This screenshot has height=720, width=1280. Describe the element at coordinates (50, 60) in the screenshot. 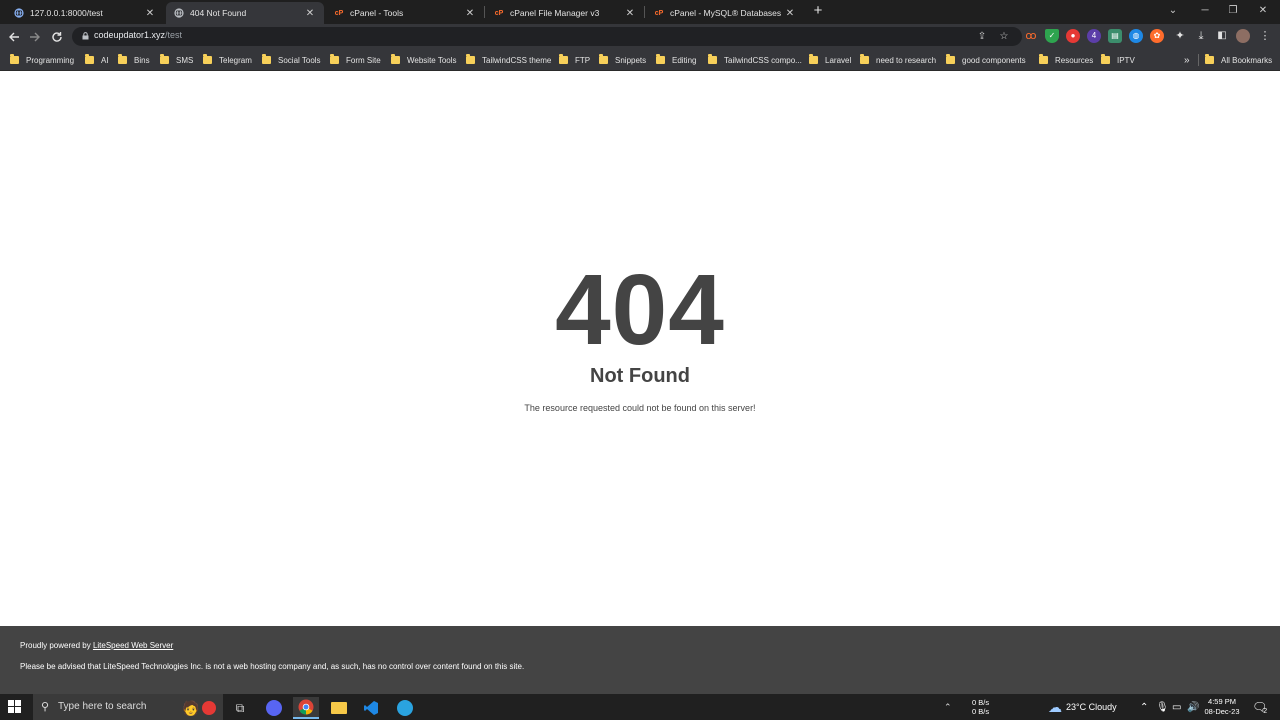

I see `bookmark-label: Programming` at that location.